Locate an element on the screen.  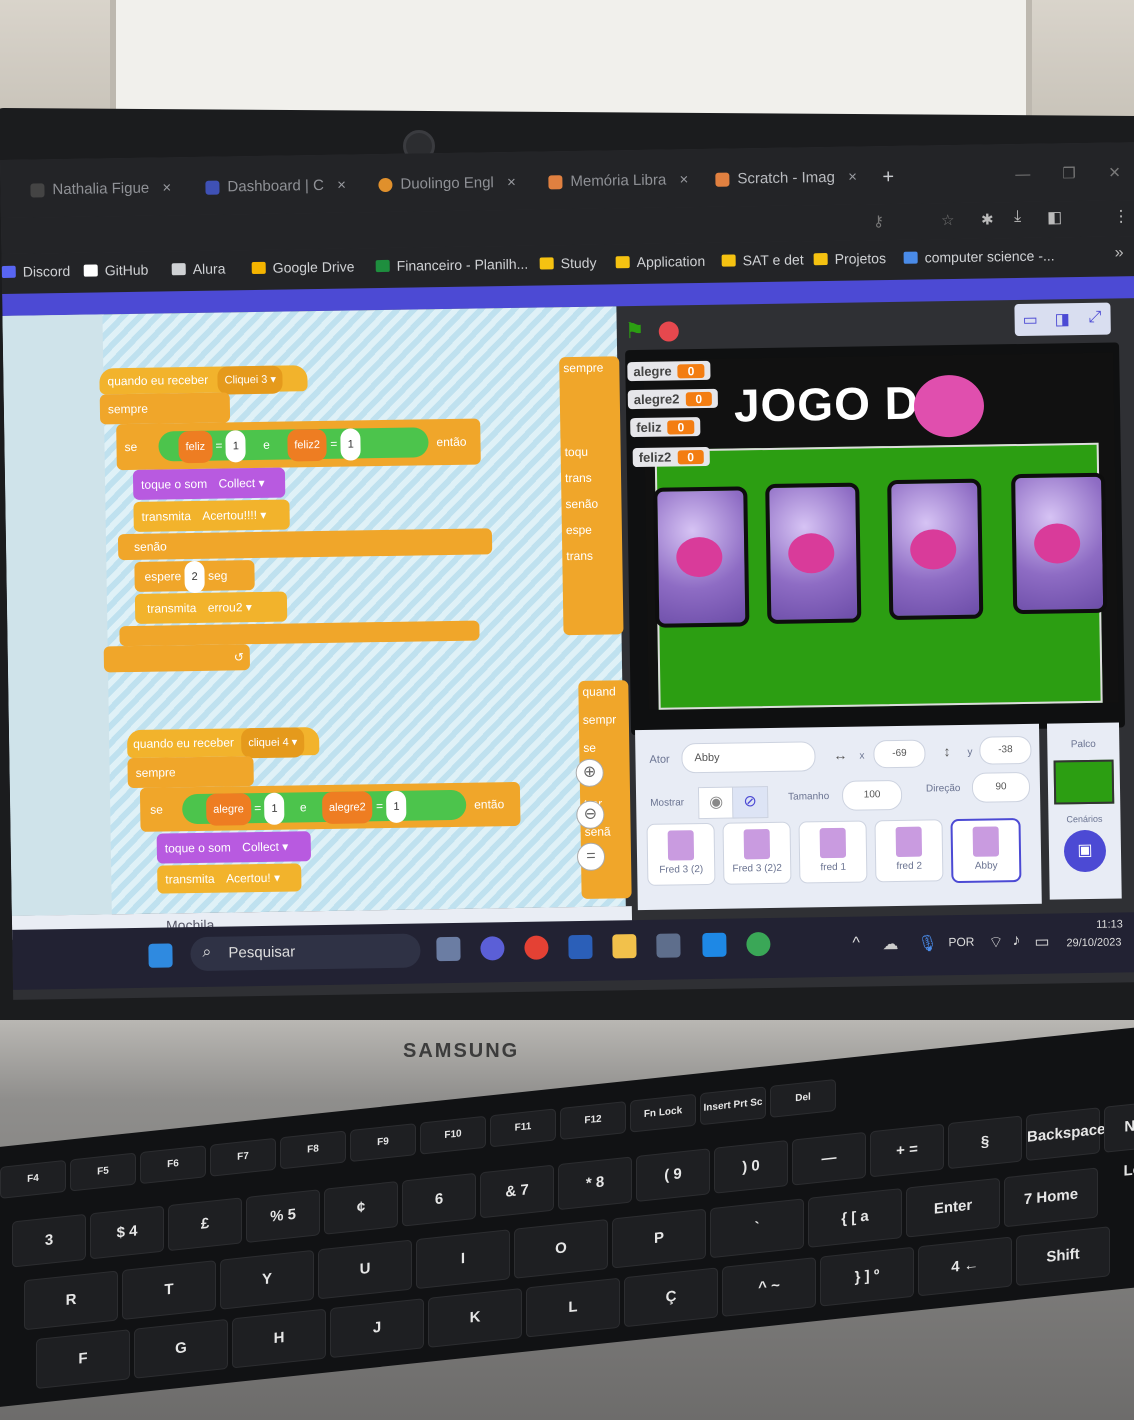
extensions-icon: ✱ is located at coordinates (987, 219).